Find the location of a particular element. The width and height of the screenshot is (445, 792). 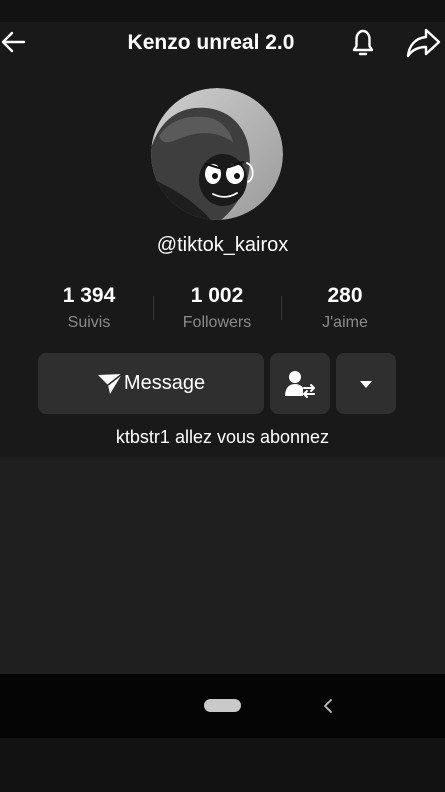

caret-down-icon is located at coordinates (366, 384).